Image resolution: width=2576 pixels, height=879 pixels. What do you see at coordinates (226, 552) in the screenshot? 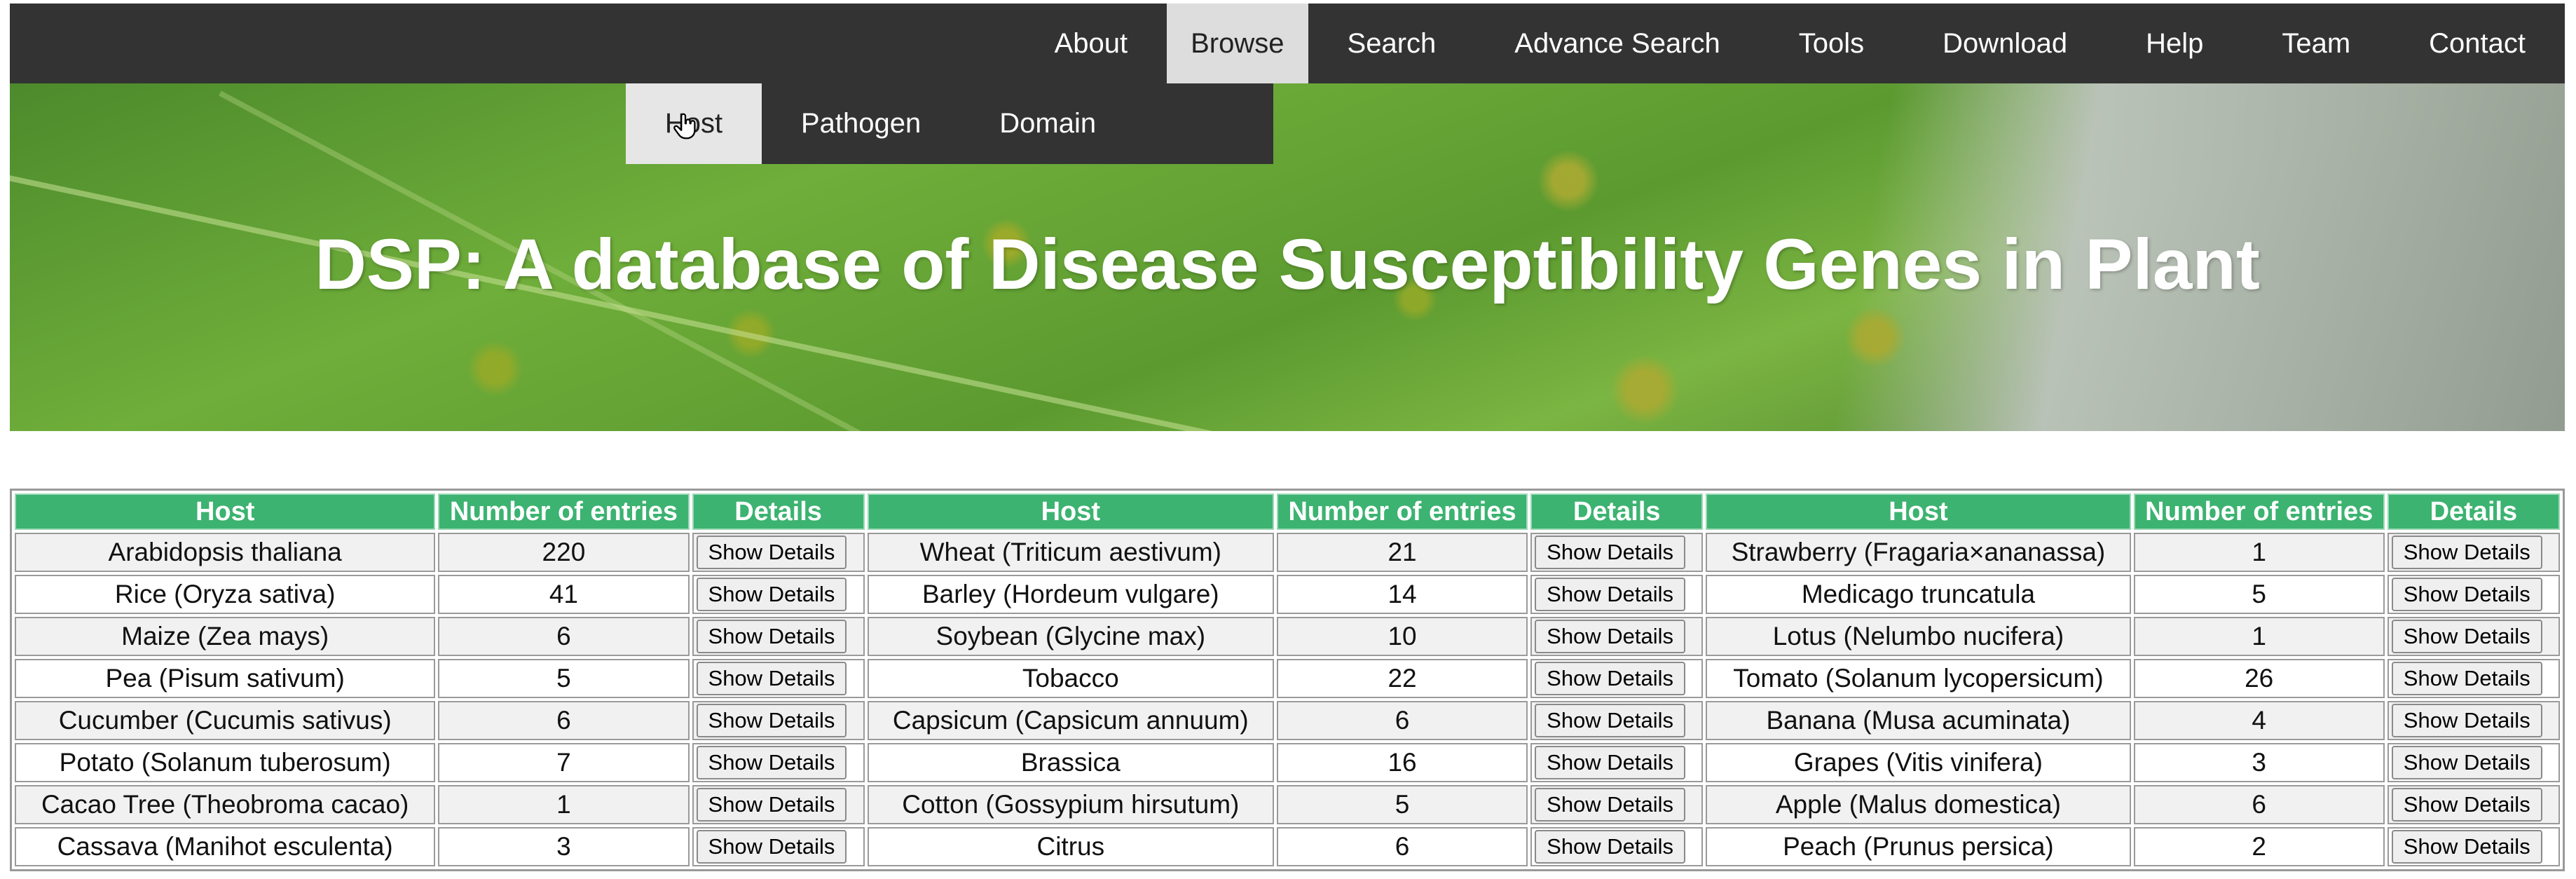
I see `host-name-cell: Arabidopsis thaliana` at bounding box center [226, 552].